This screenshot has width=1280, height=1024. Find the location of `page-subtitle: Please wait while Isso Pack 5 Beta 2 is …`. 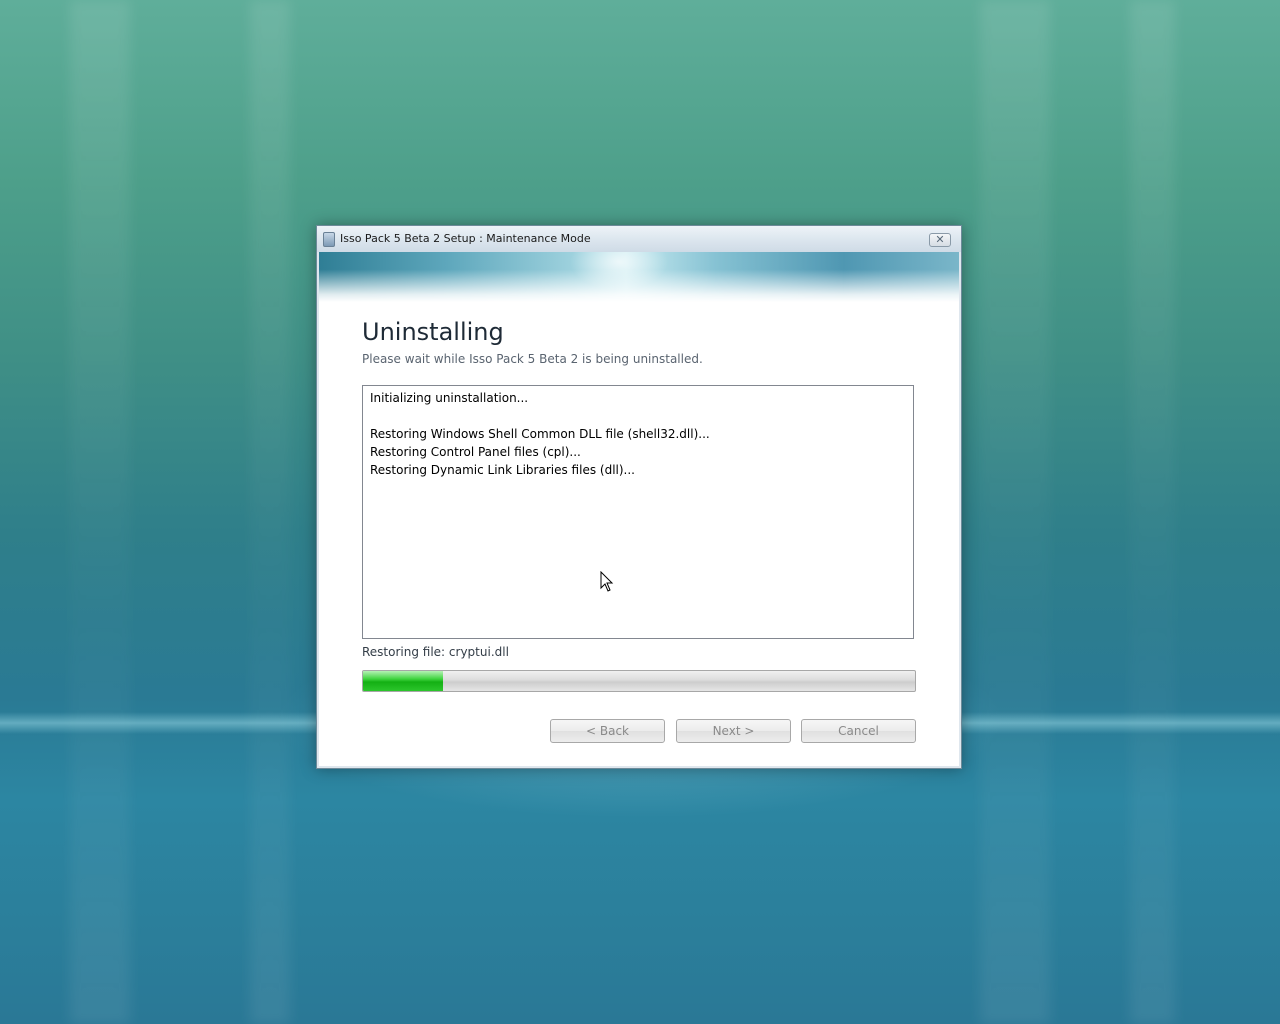

page-subtitle: Please wait while Isso Pack 5 Beta 2 is … is located at coordinates (532, 359).